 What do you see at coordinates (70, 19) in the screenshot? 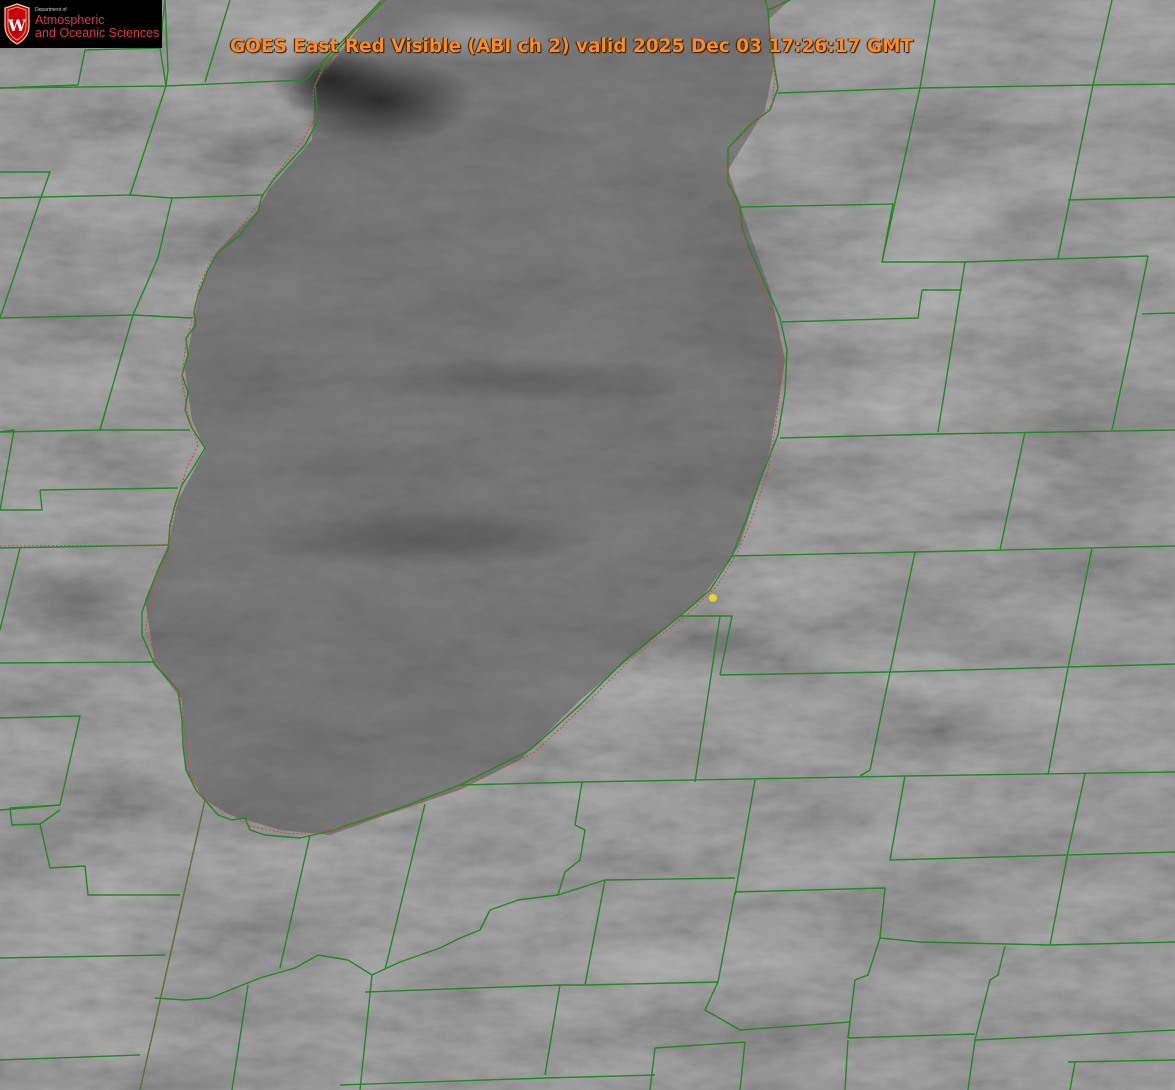
I see `logo-line-atmospheric: Atmospheric` at bounding box center [70, 19].